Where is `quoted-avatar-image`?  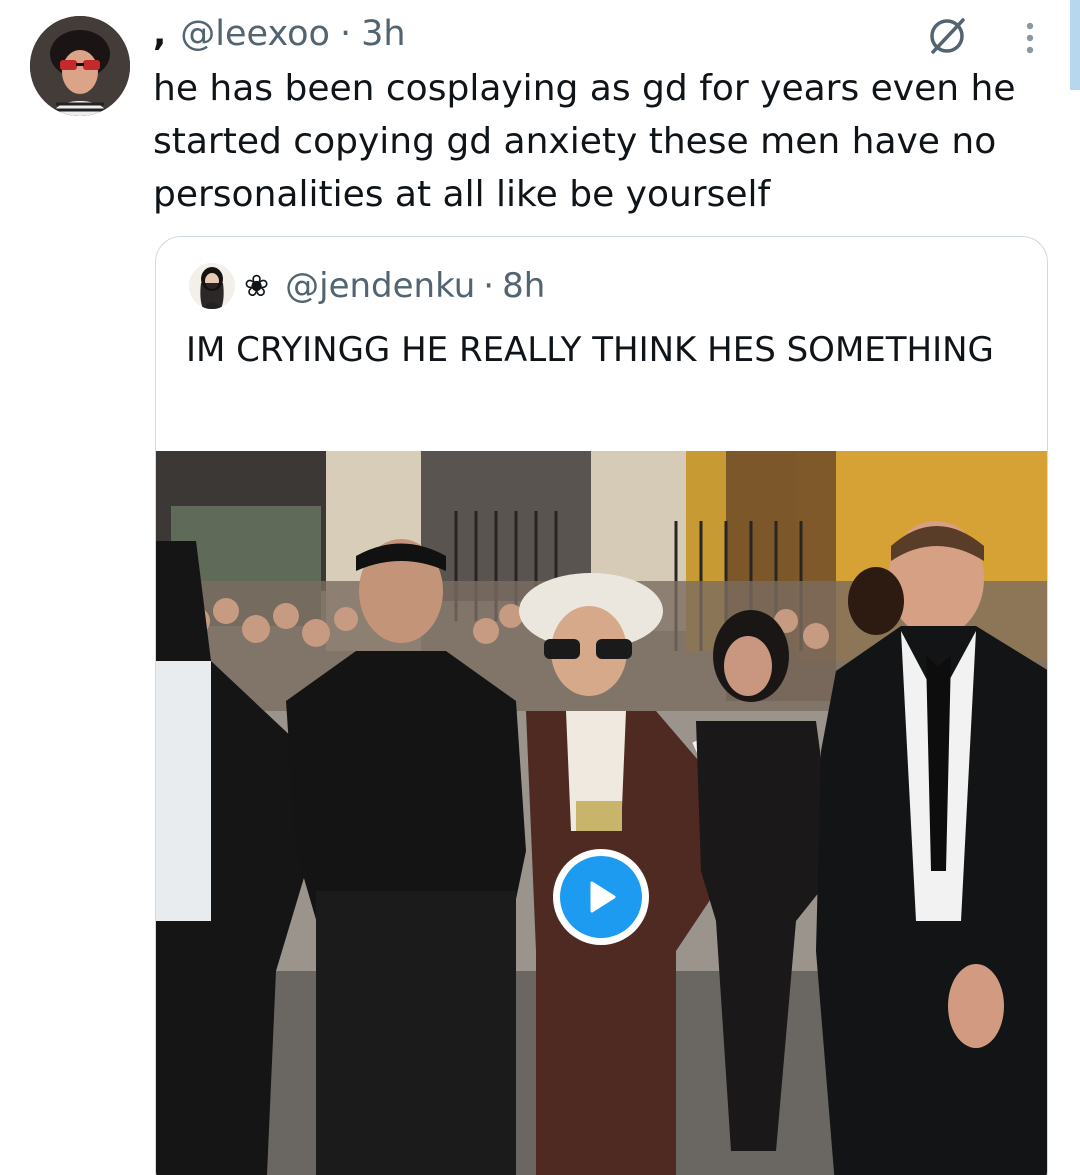 quoted-avatar-image is located at coordinates (212, 286).